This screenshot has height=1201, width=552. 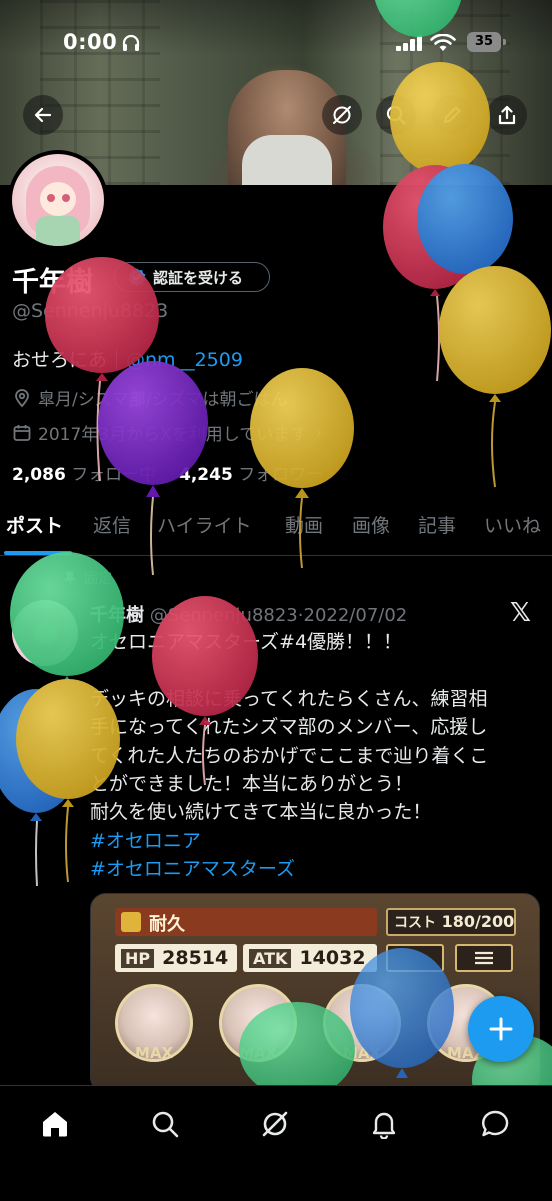 I want to click on back-button, so click(x=43, y=115).